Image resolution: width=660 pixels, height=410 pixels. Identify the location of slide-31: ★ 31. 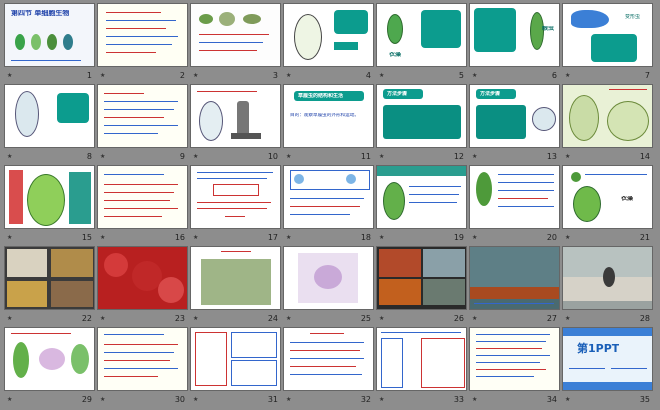
(235, 366).